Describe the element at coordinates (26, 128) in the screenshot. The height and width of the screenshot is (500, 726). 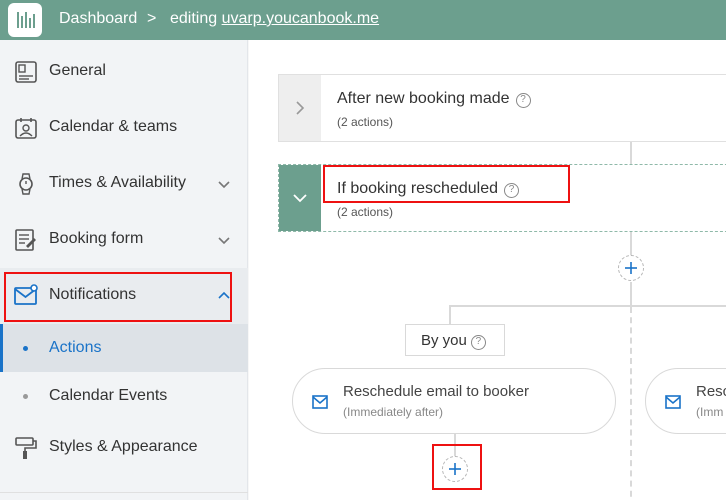
I see `calendar-person-icon` at that location.